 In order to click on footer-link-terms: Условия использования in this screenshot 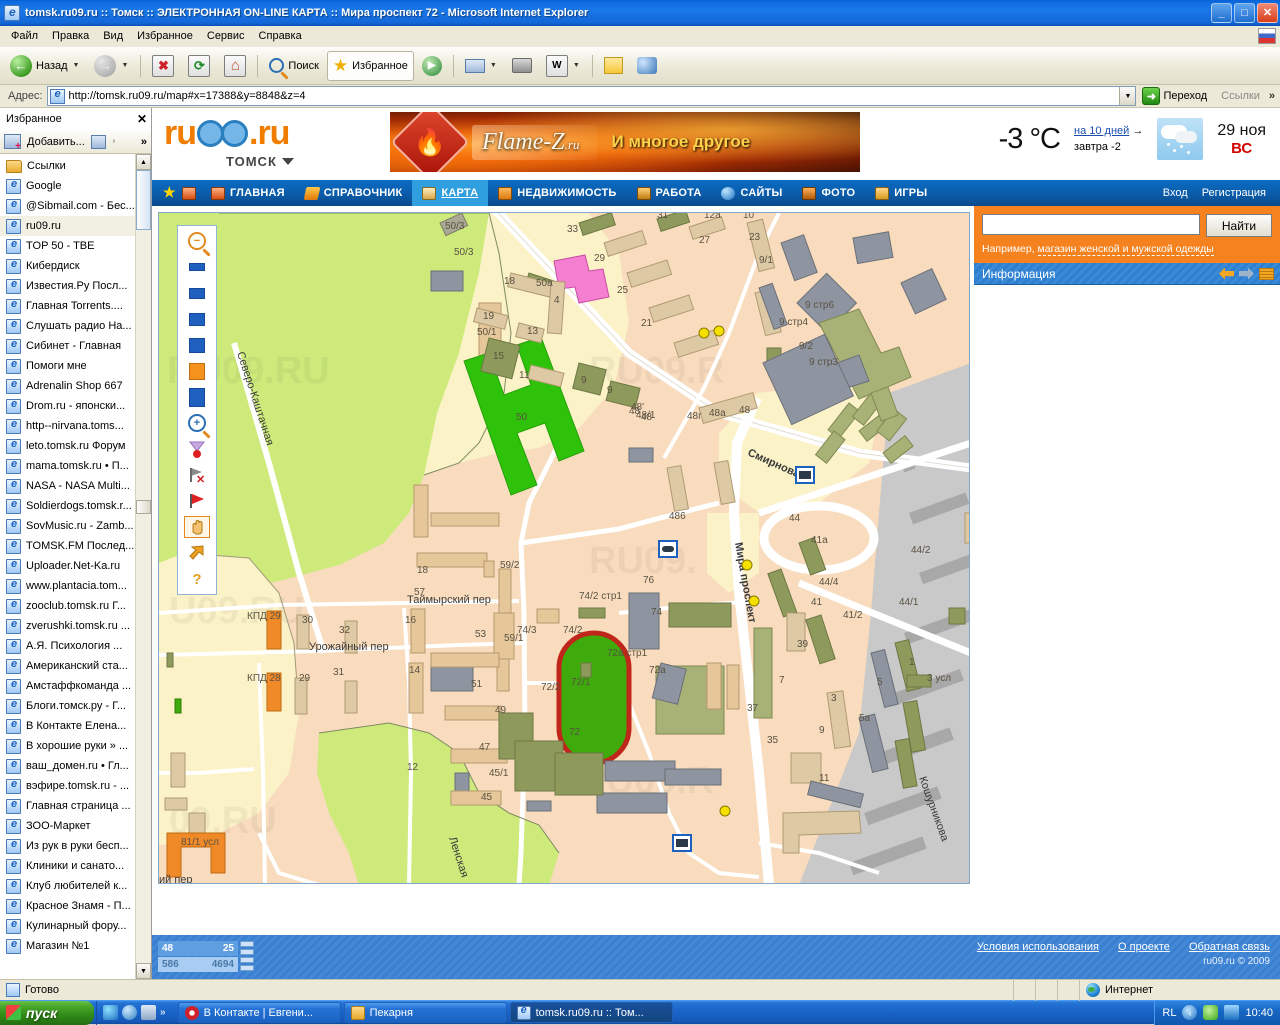, I will do `click(1038, 947)`.